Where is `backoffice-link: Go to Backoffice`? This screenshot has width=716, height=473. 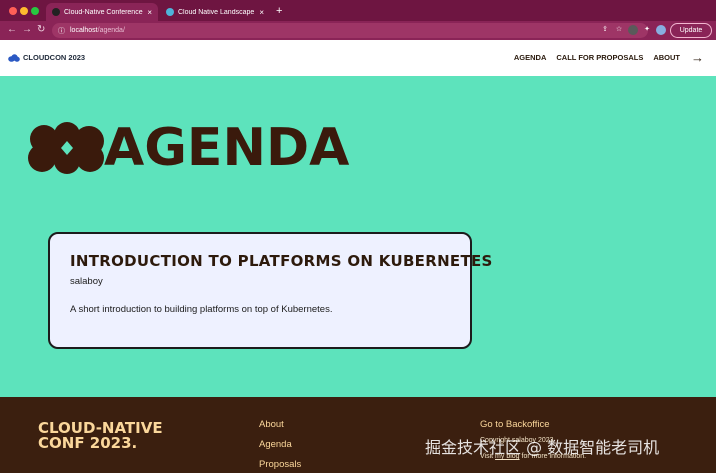 backoffice-link: Go to Backoffice is located at coordinates (515, 424).